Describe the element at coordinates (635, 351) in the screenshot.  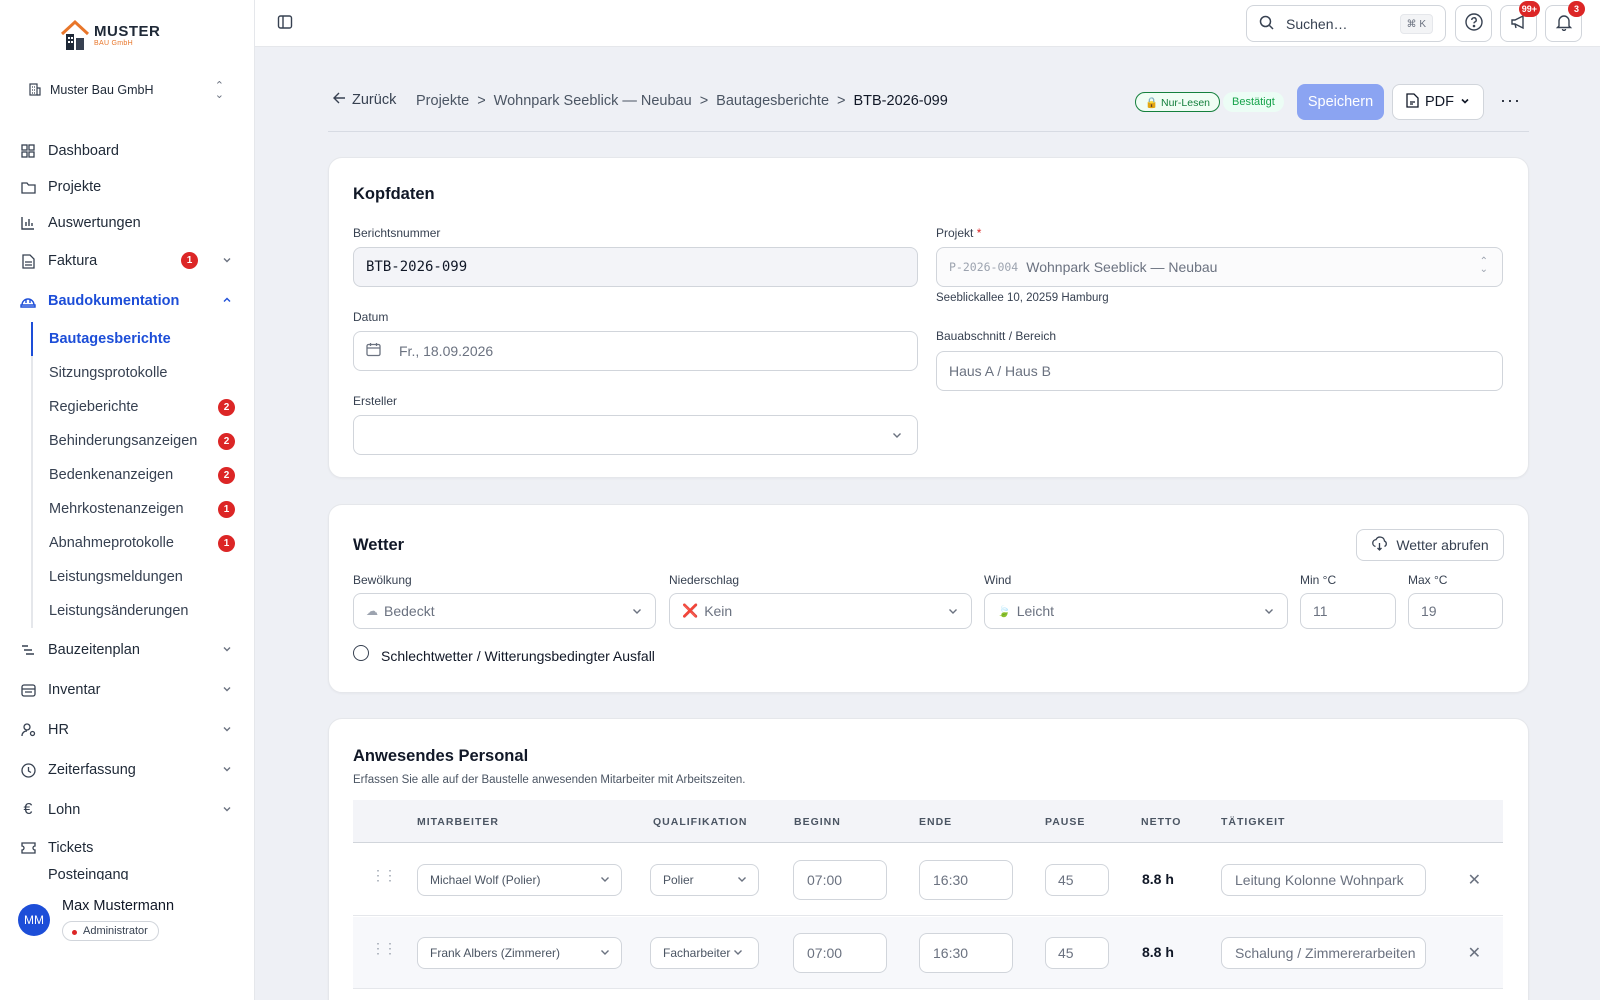
I see `datum-field: Fr., 18.09.2026` at that location.